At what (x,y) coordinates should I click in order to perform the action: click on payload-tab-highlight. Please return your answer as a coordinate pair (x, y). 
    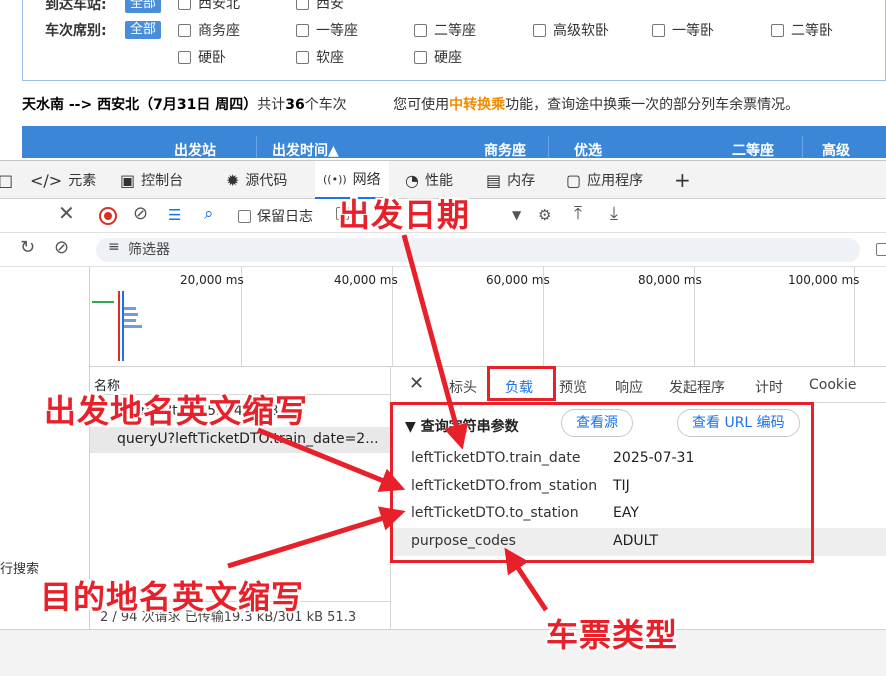
    Looking at the image, I should click on (521, 383).